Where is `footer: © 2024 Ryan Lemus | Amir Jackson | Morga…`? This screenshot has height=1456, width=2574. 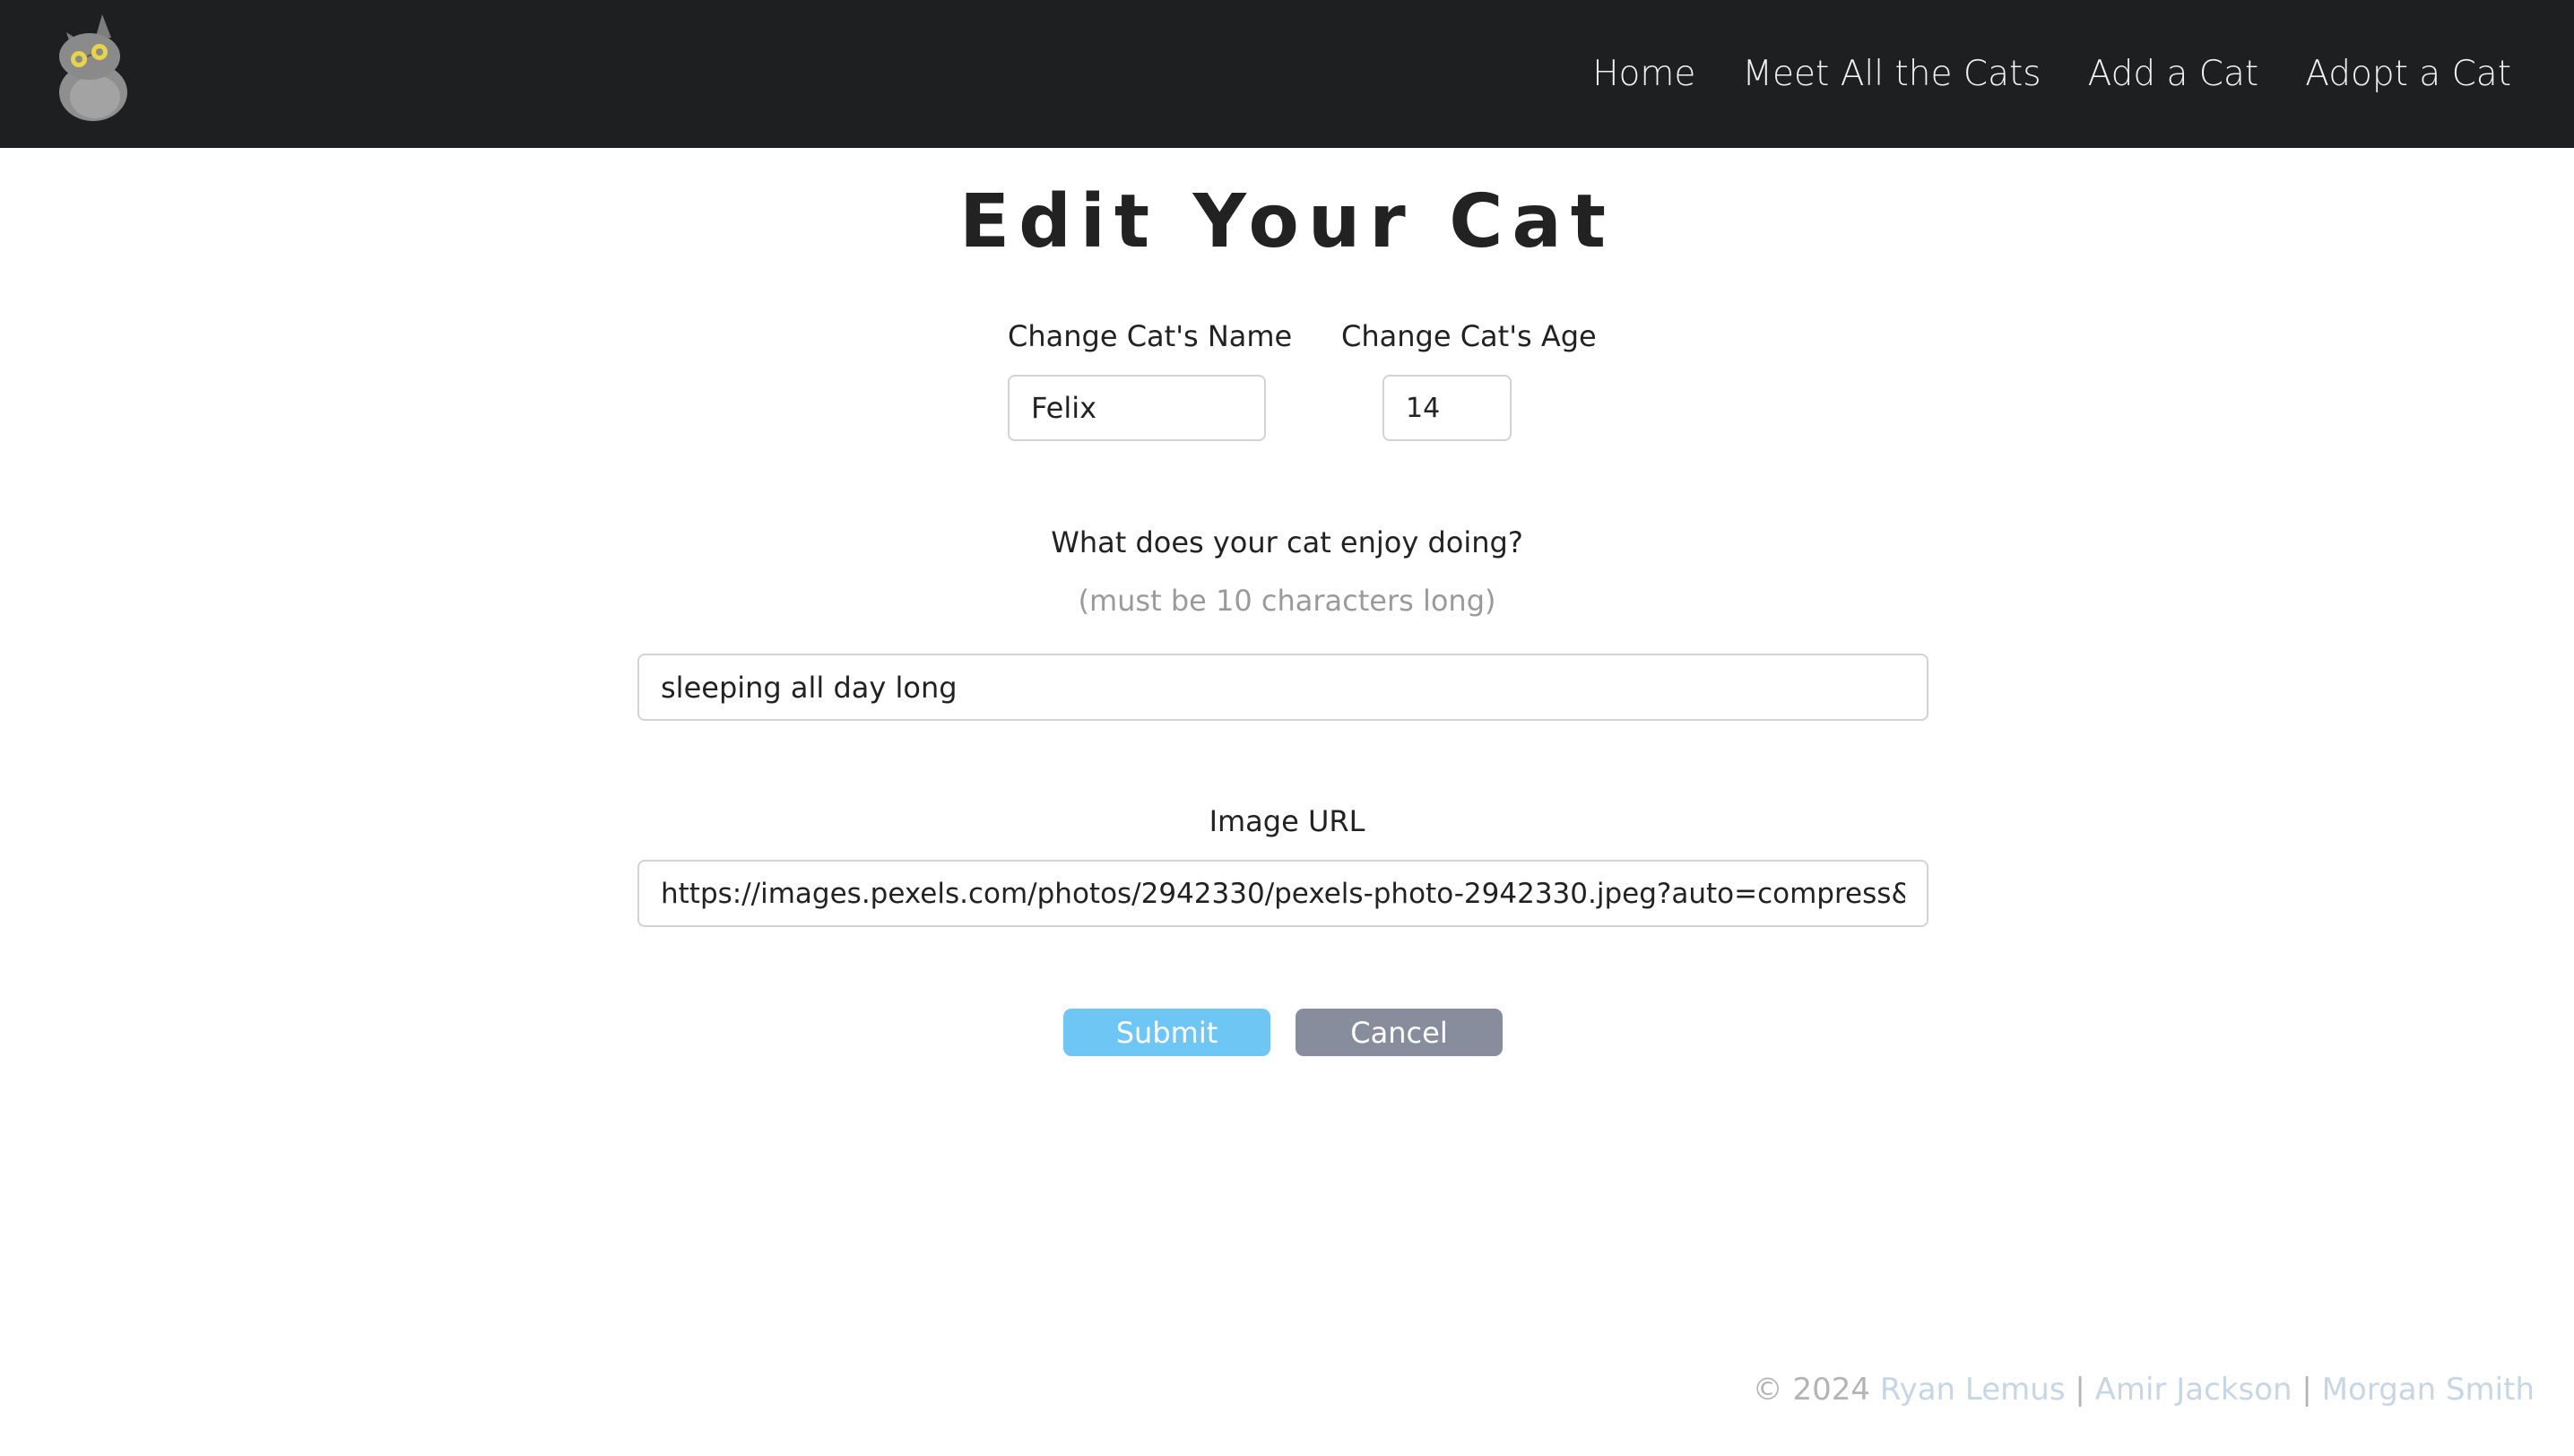 footer: © 2024 Ryan Lemus | Amir Jackson | Morga… is located at coordinates (2144, 1390).